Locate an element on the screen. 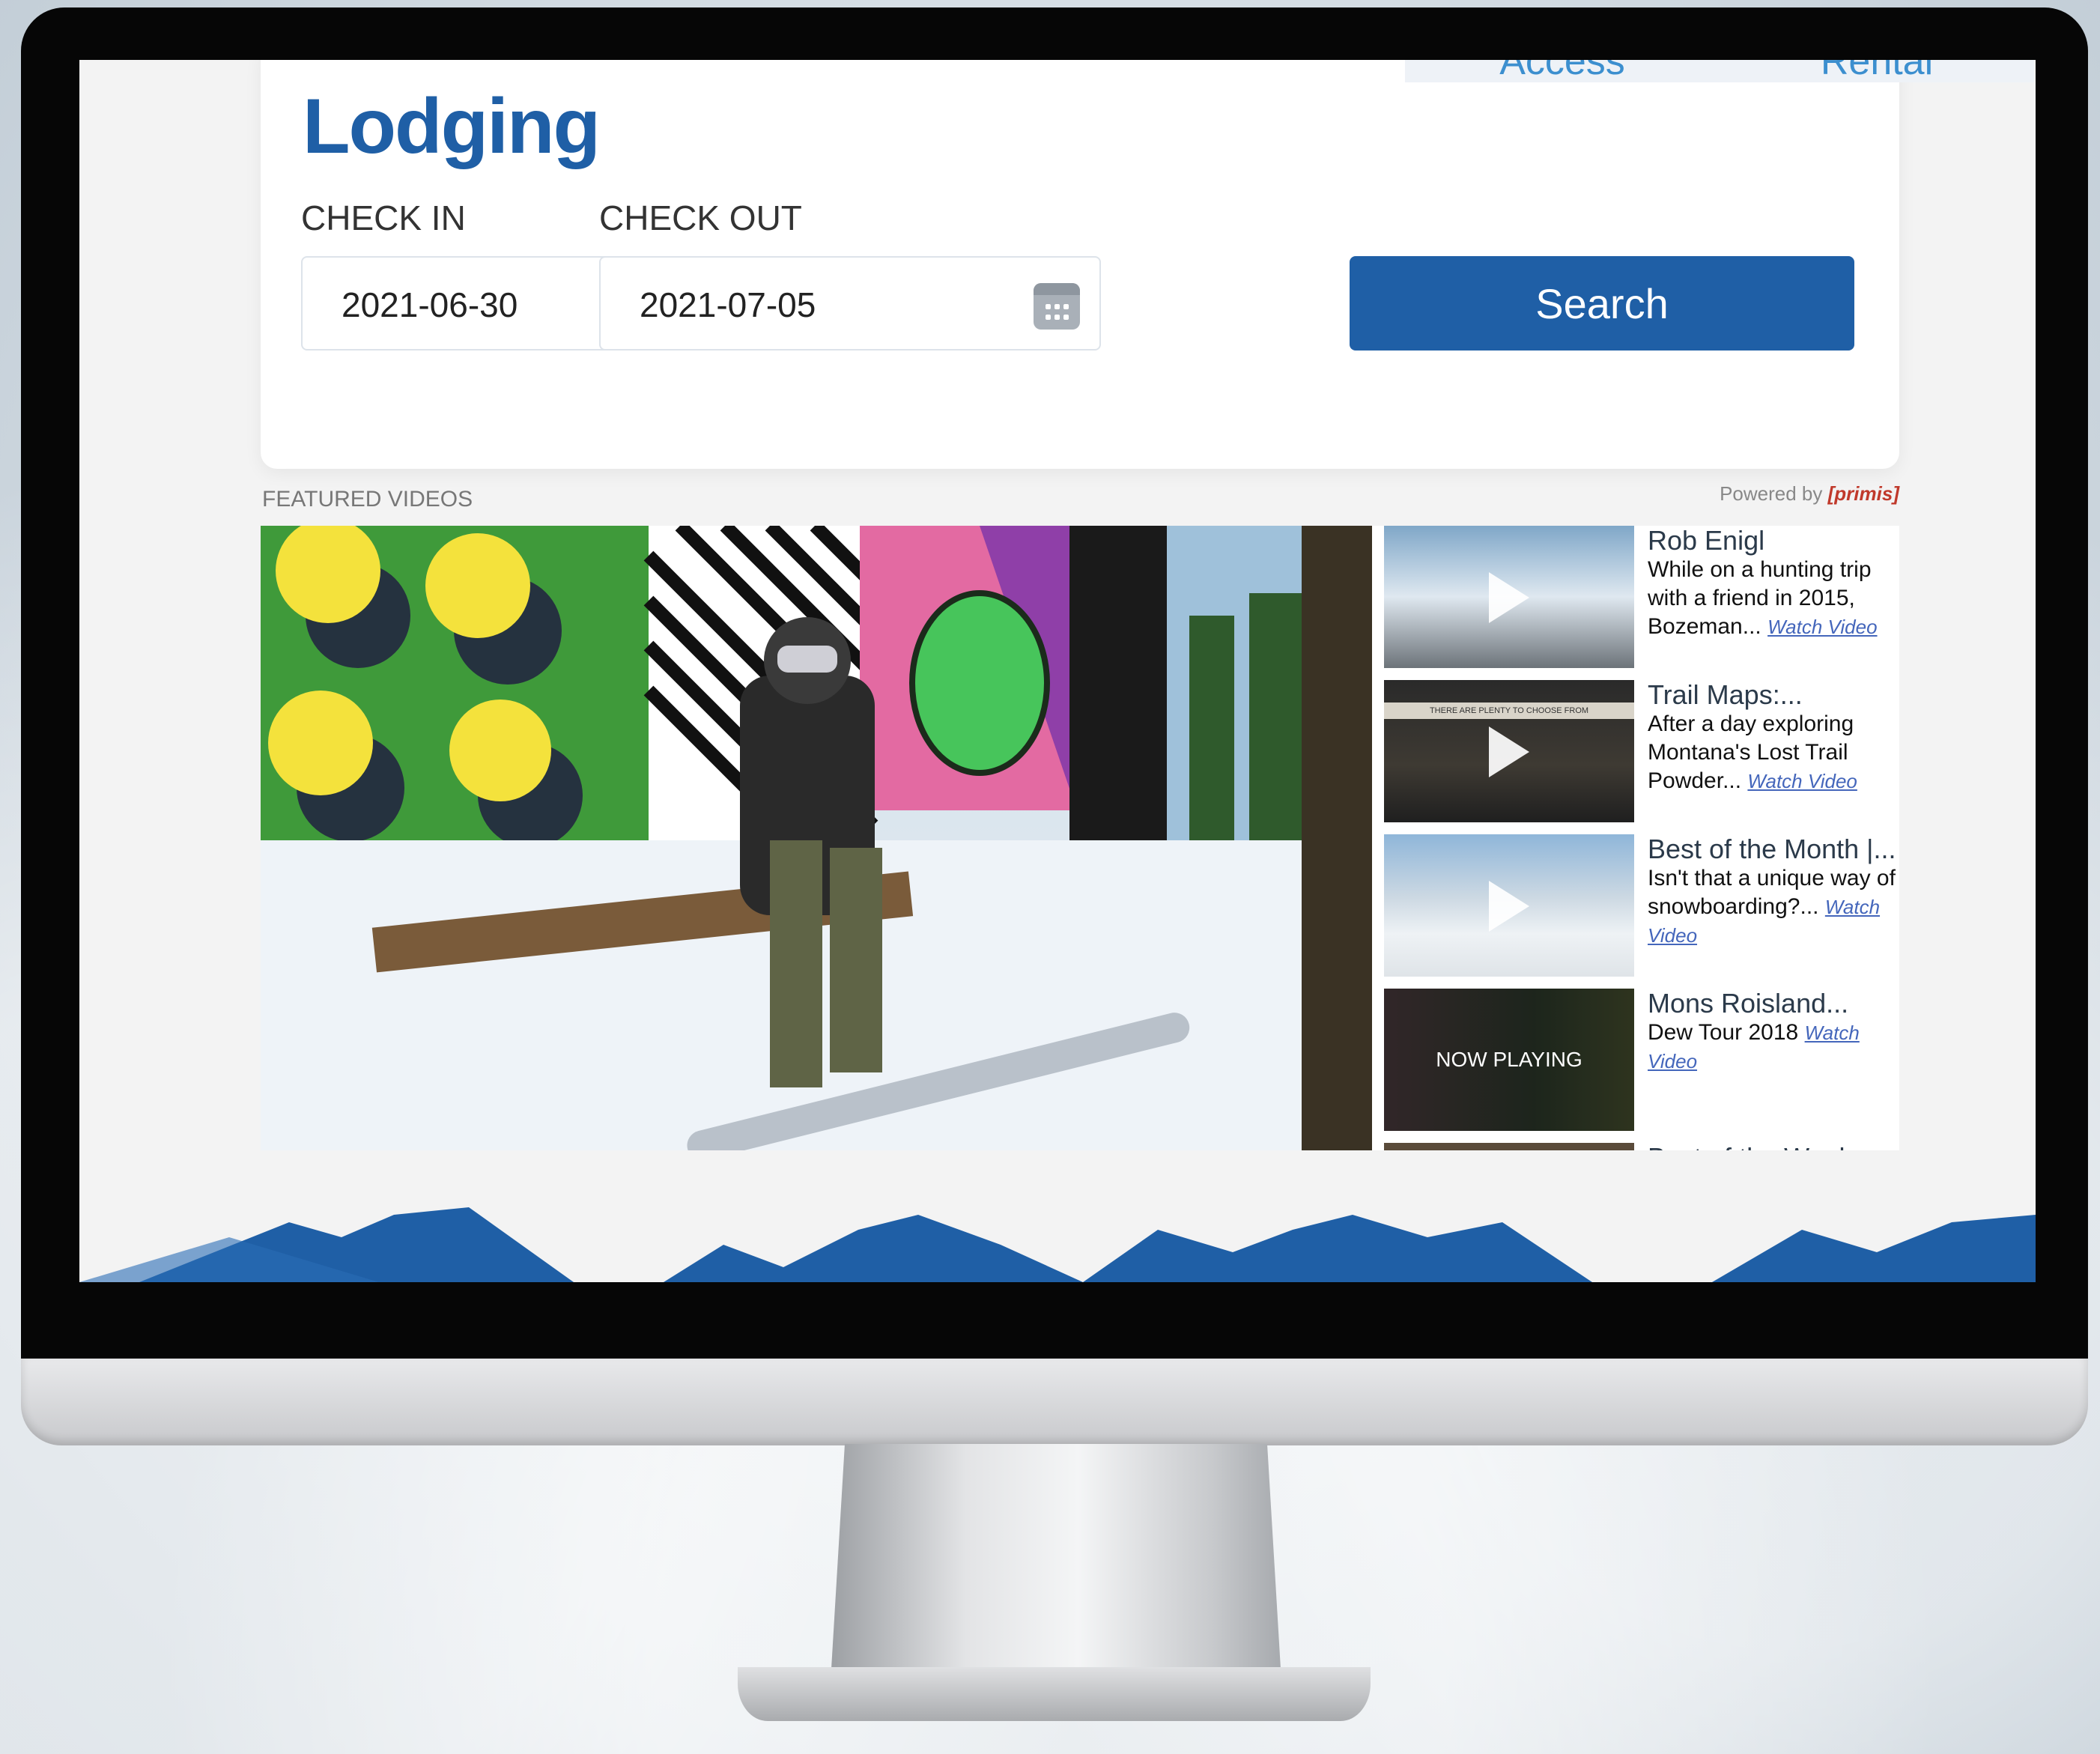 Image resolution: width=2100 pixels, height=1754 pixels. playlist-item: Best of the Week is located at coordinates (1641, 1146).